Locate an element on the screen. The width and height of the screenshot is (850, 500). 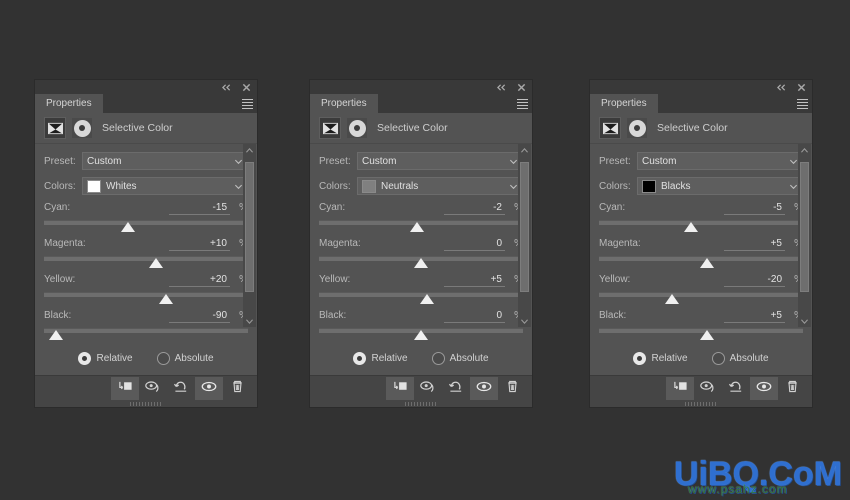
colors-select: Neutrals is located at coordinates (440, 186).